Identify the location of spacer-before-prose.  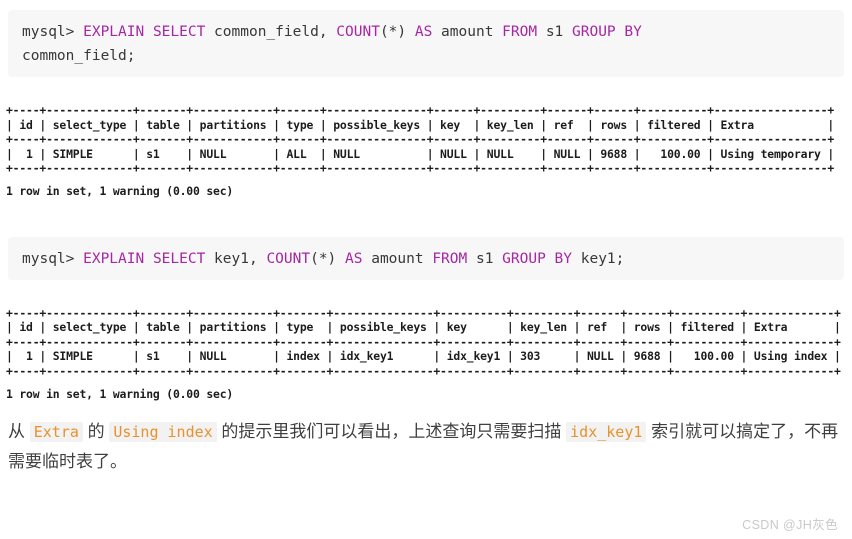
(426, 409).